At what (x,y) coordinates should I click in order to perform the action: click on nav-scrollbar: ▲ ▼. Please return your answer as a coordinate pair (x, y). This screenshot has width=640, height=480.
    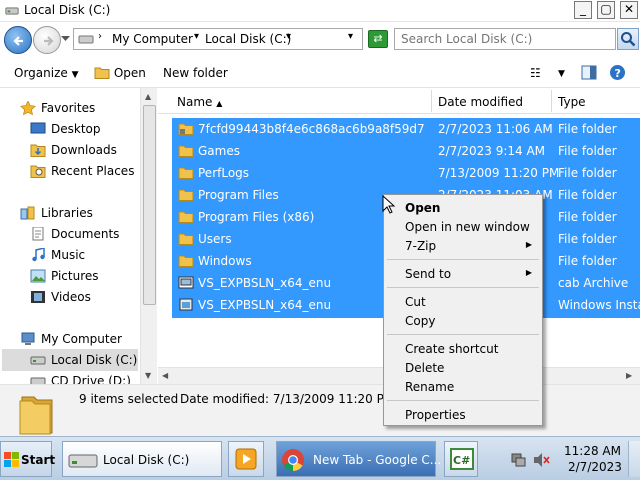
    Looking at the image, I should click on (148, 236).